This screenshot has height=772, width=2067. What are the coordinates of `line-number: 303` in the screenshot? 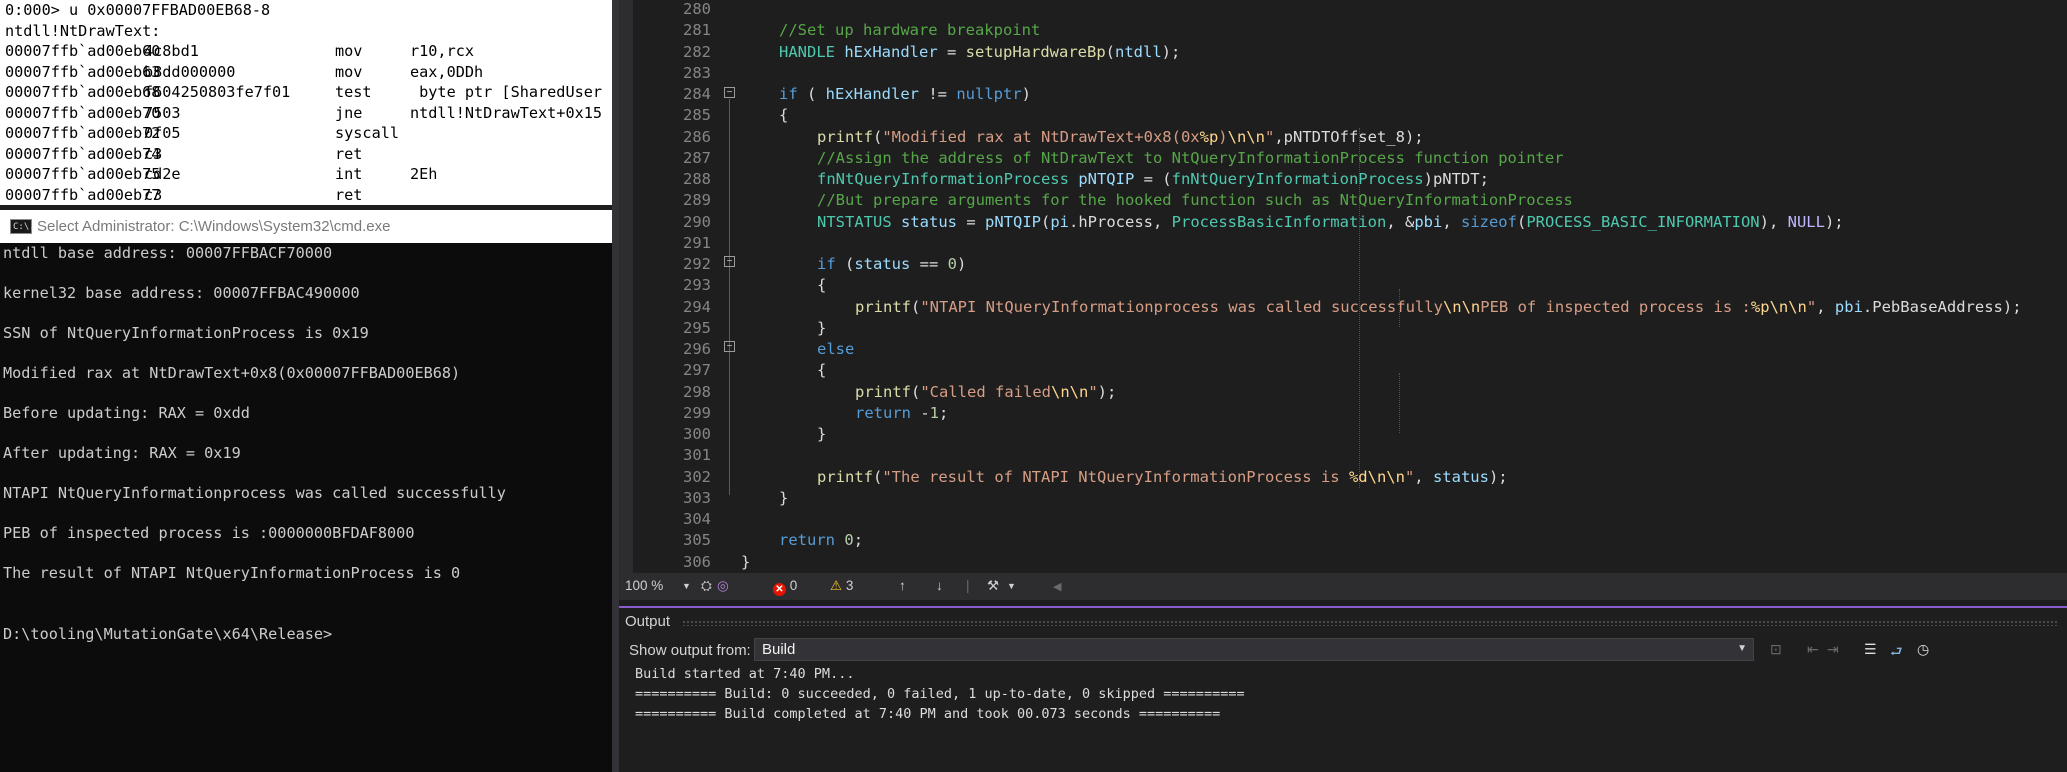 It's located at (697, 497).